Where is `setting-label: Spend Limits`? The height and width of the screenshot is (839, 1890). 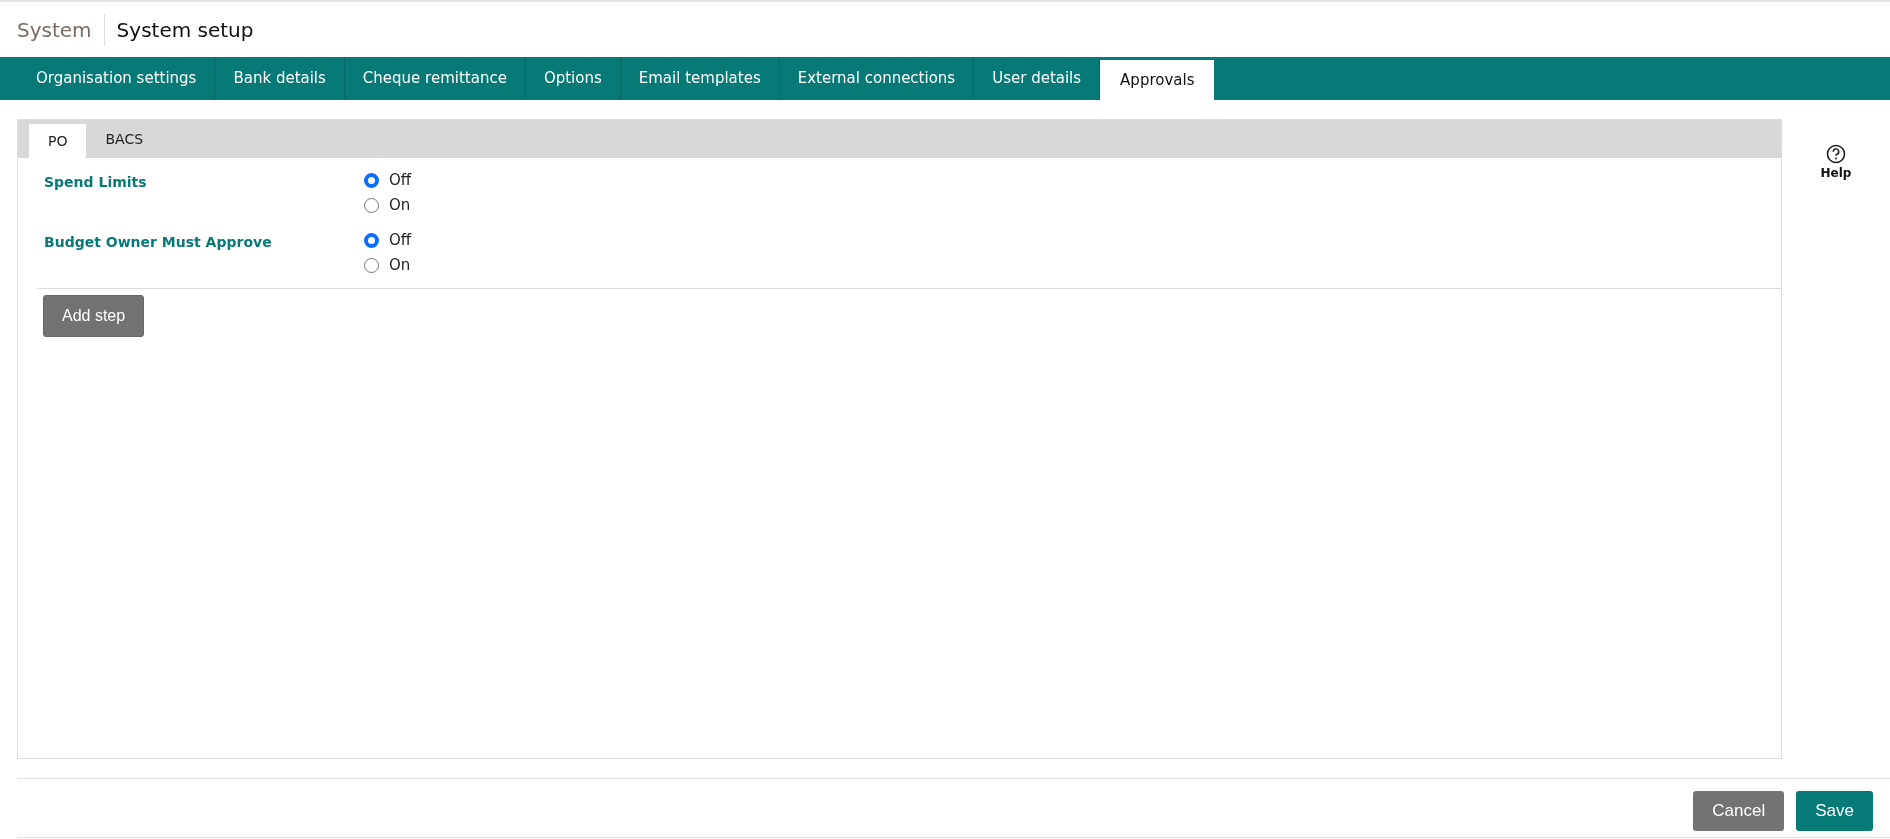 setting-label: Spend Limits is located at coordinates (96, 182).